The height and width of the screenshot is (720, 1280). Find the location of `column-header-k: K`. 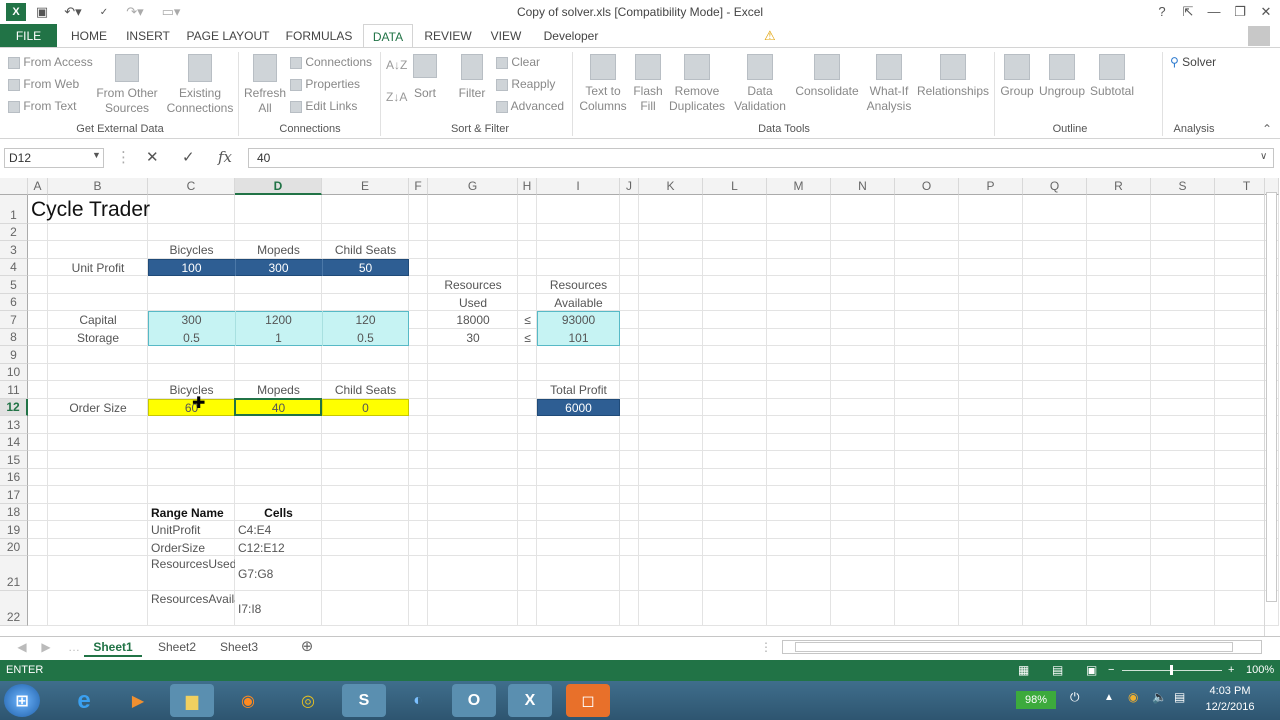

column-header-k: K is located at coordinates (671, 186).